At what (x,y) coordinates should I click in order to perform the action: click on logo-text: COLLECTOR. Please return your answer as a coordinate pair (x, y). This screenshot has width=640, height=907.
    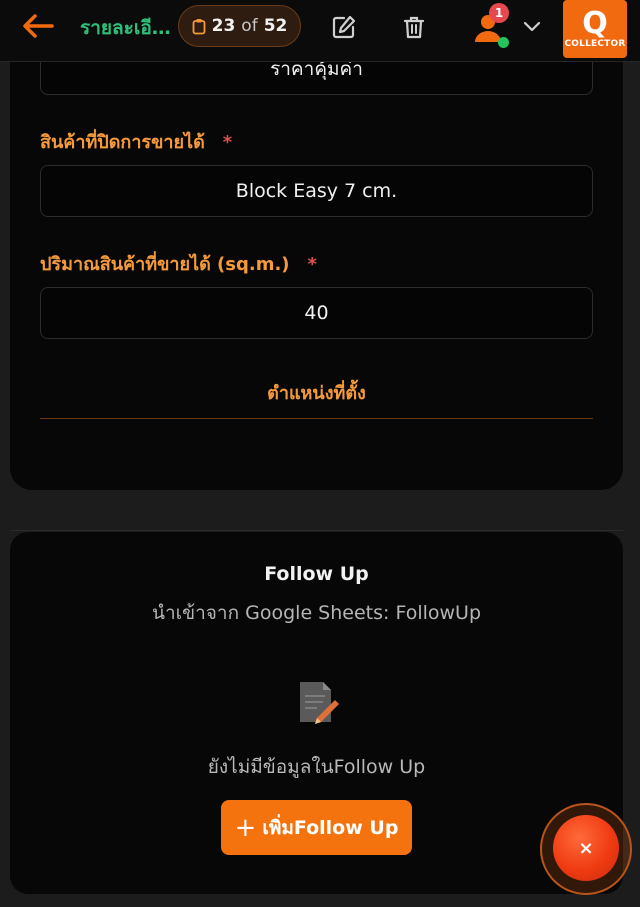
    Looking at the image, I should click on (595, 44).